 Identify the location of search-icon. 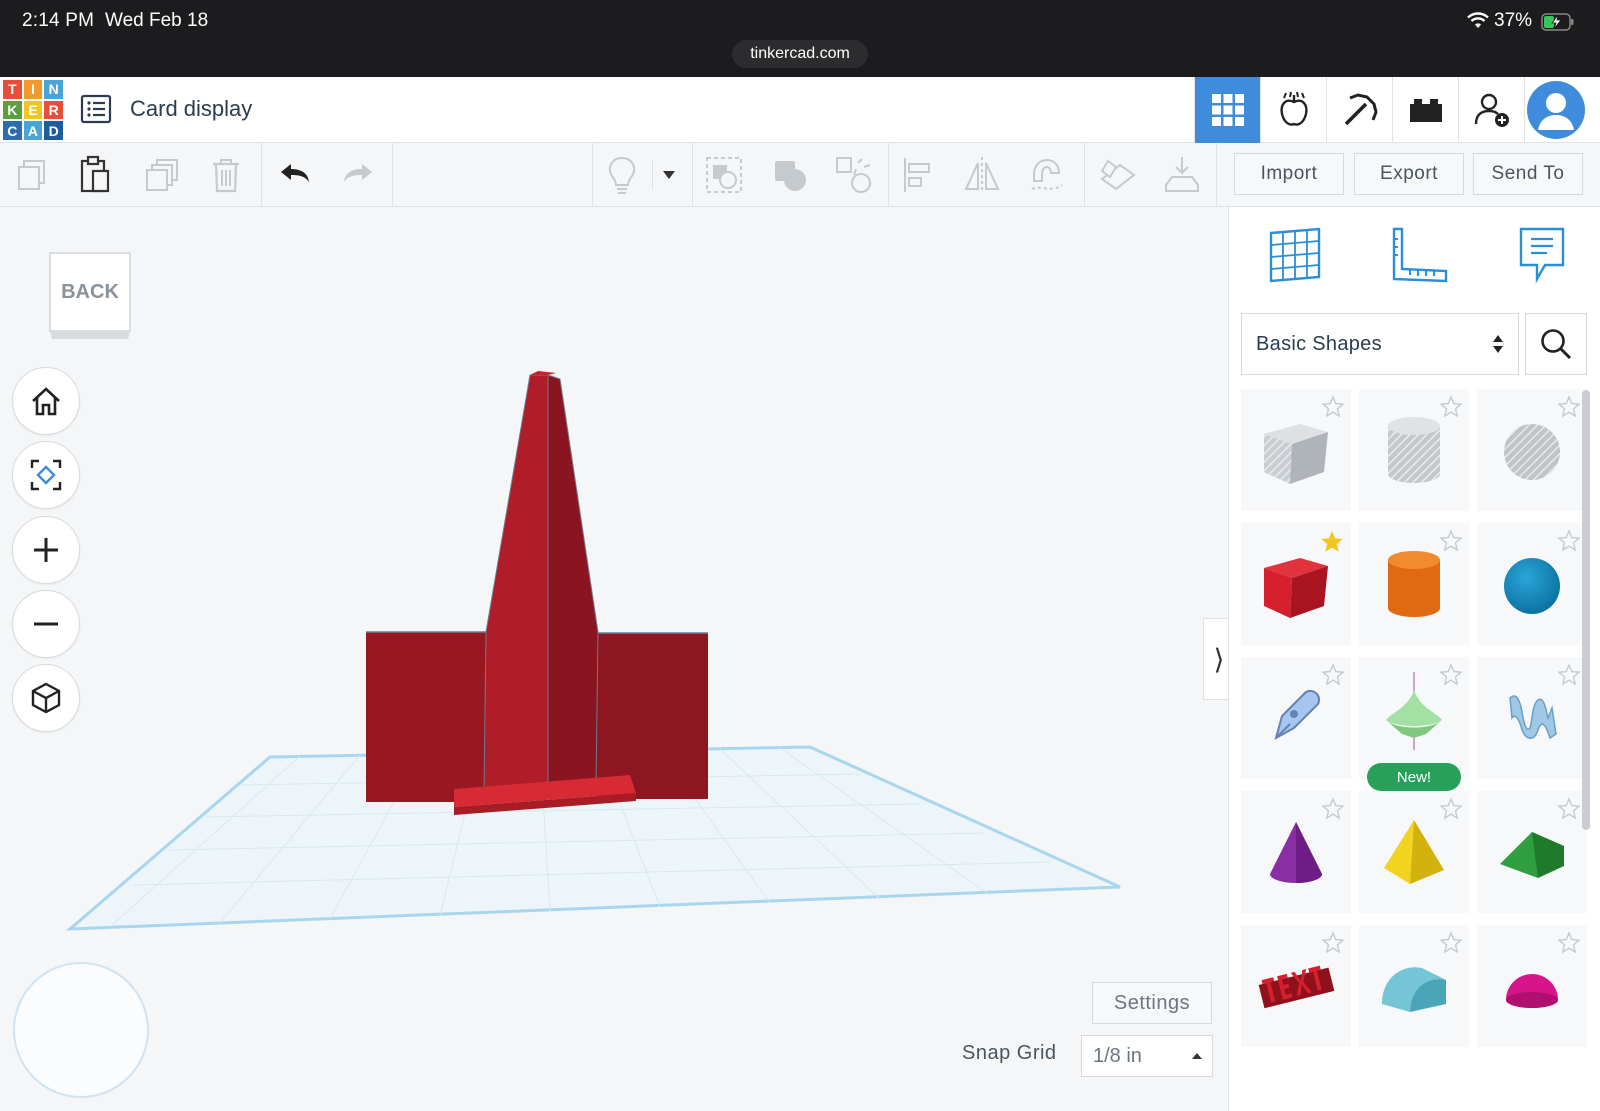
(1556, 344).